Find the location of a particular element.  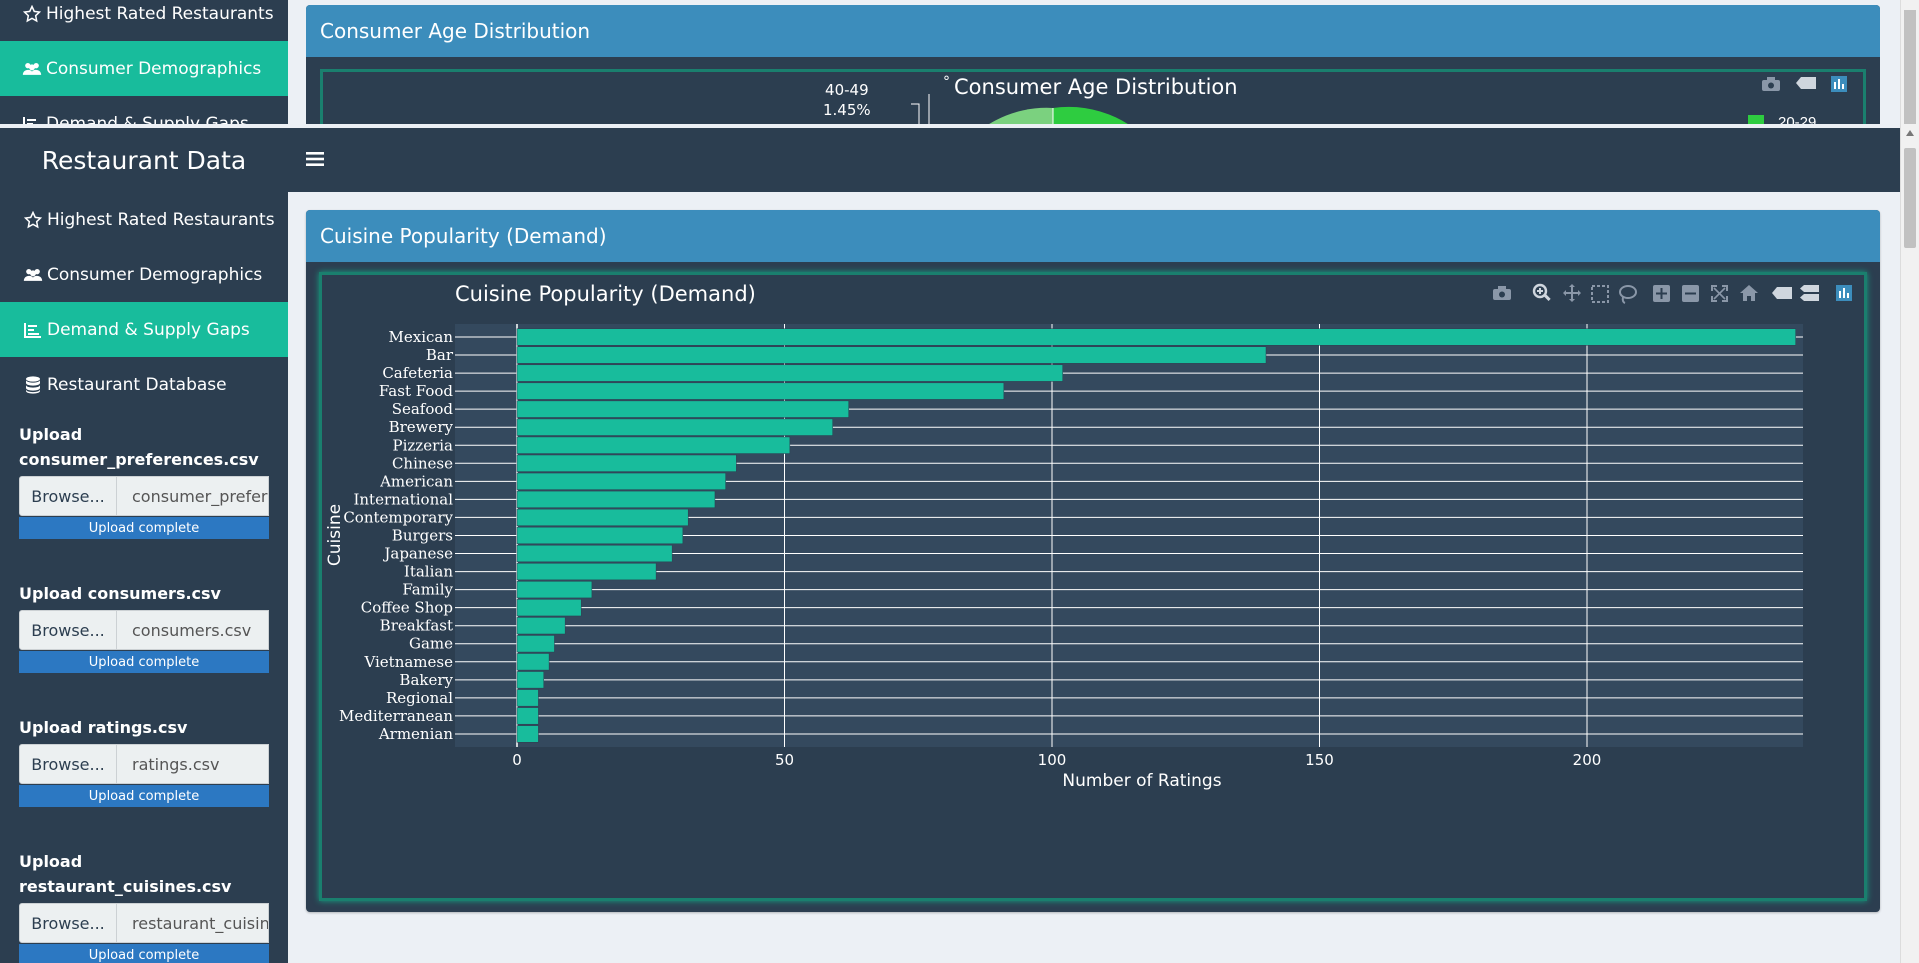

scroll-thumb is located at coordinates (1910, 198).